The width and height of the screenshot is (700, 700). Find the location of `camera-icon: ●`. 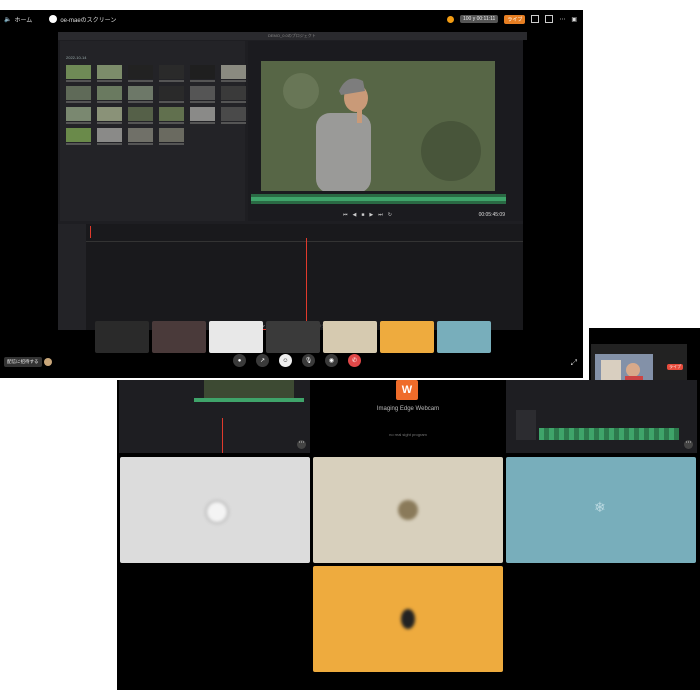

camera-icon: ● is located at coordinates (239, 360).